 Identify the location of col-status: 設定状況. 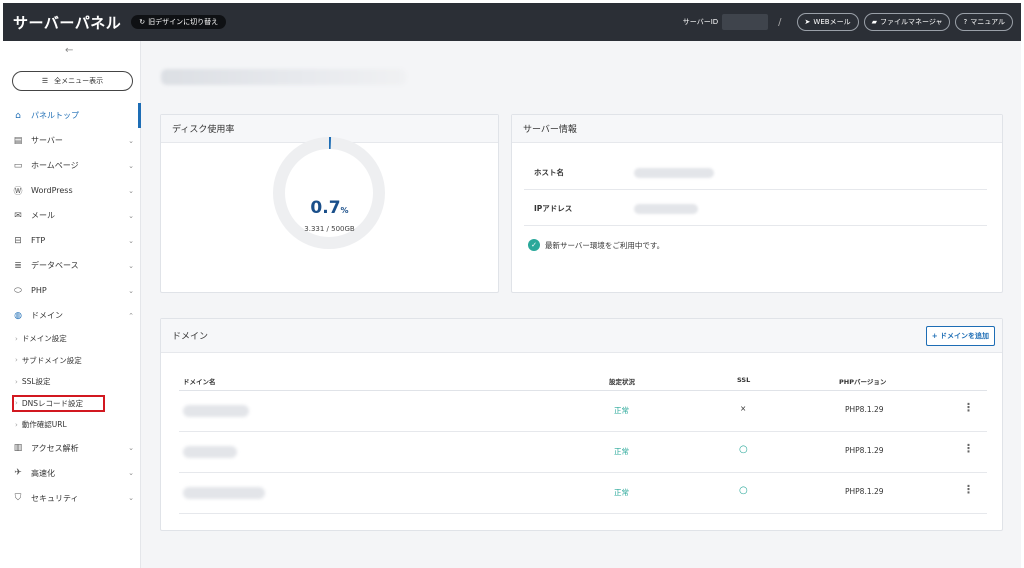
(622, 382).